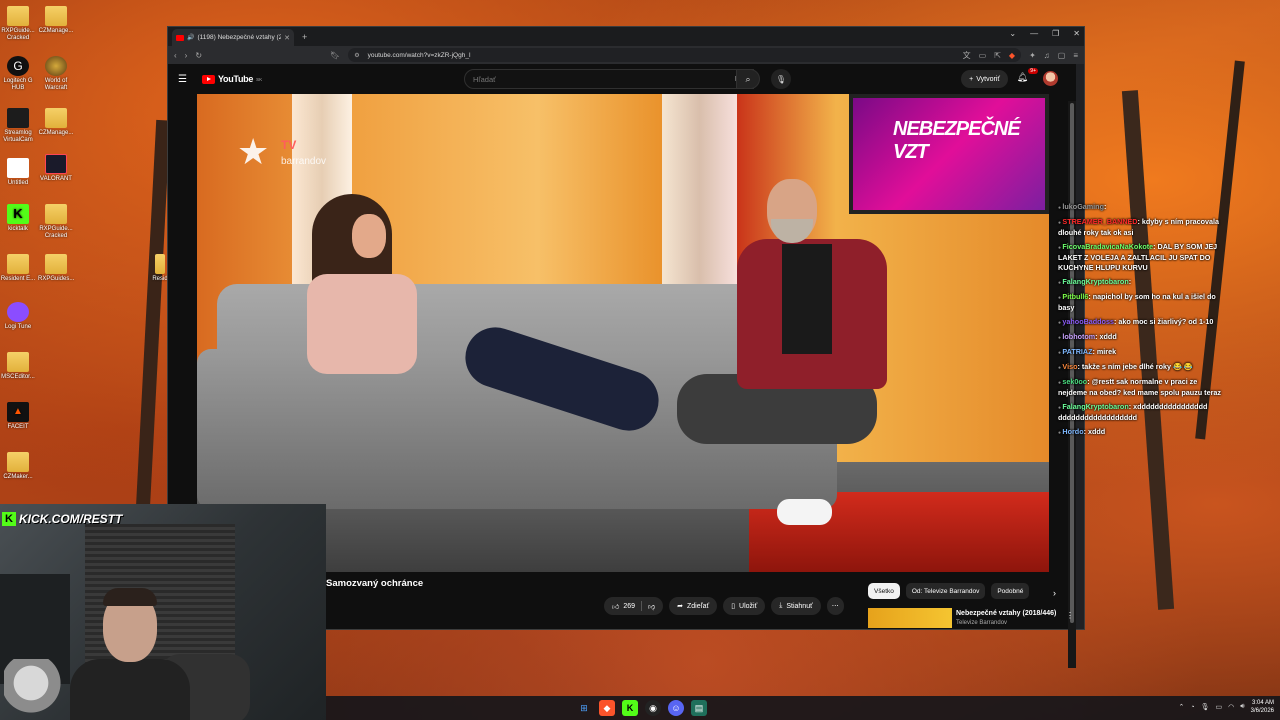  I want to click on more-actions-button: ⋯, so click(835, 606).